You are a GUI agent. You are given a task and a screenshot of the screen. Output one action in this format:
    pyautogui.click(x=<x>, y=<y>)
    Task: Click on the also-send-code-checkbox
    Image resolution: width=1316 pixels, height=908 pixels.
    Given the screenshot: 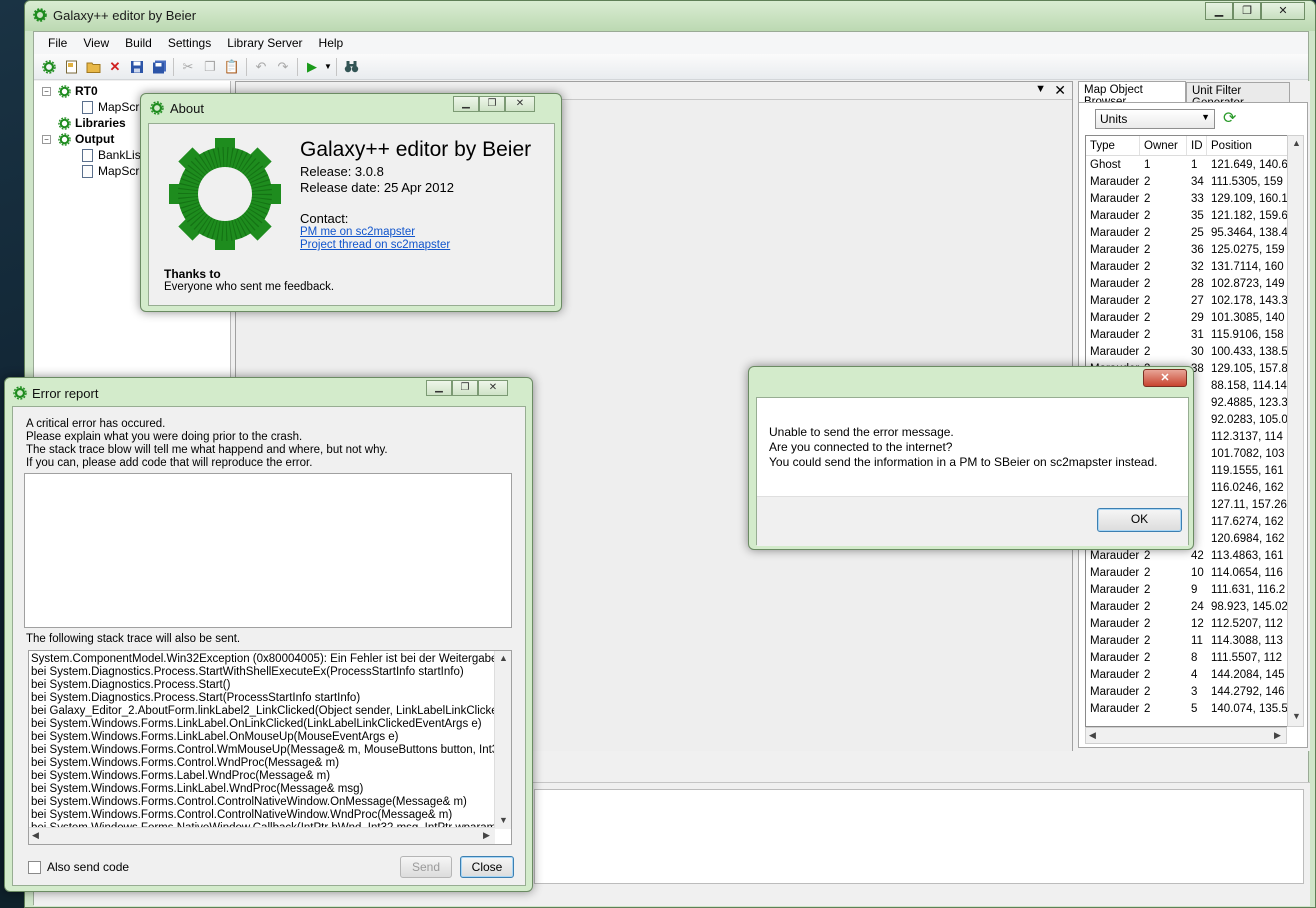 What is the action you would take?
    pyautogui.click(x=34, y=867)
    